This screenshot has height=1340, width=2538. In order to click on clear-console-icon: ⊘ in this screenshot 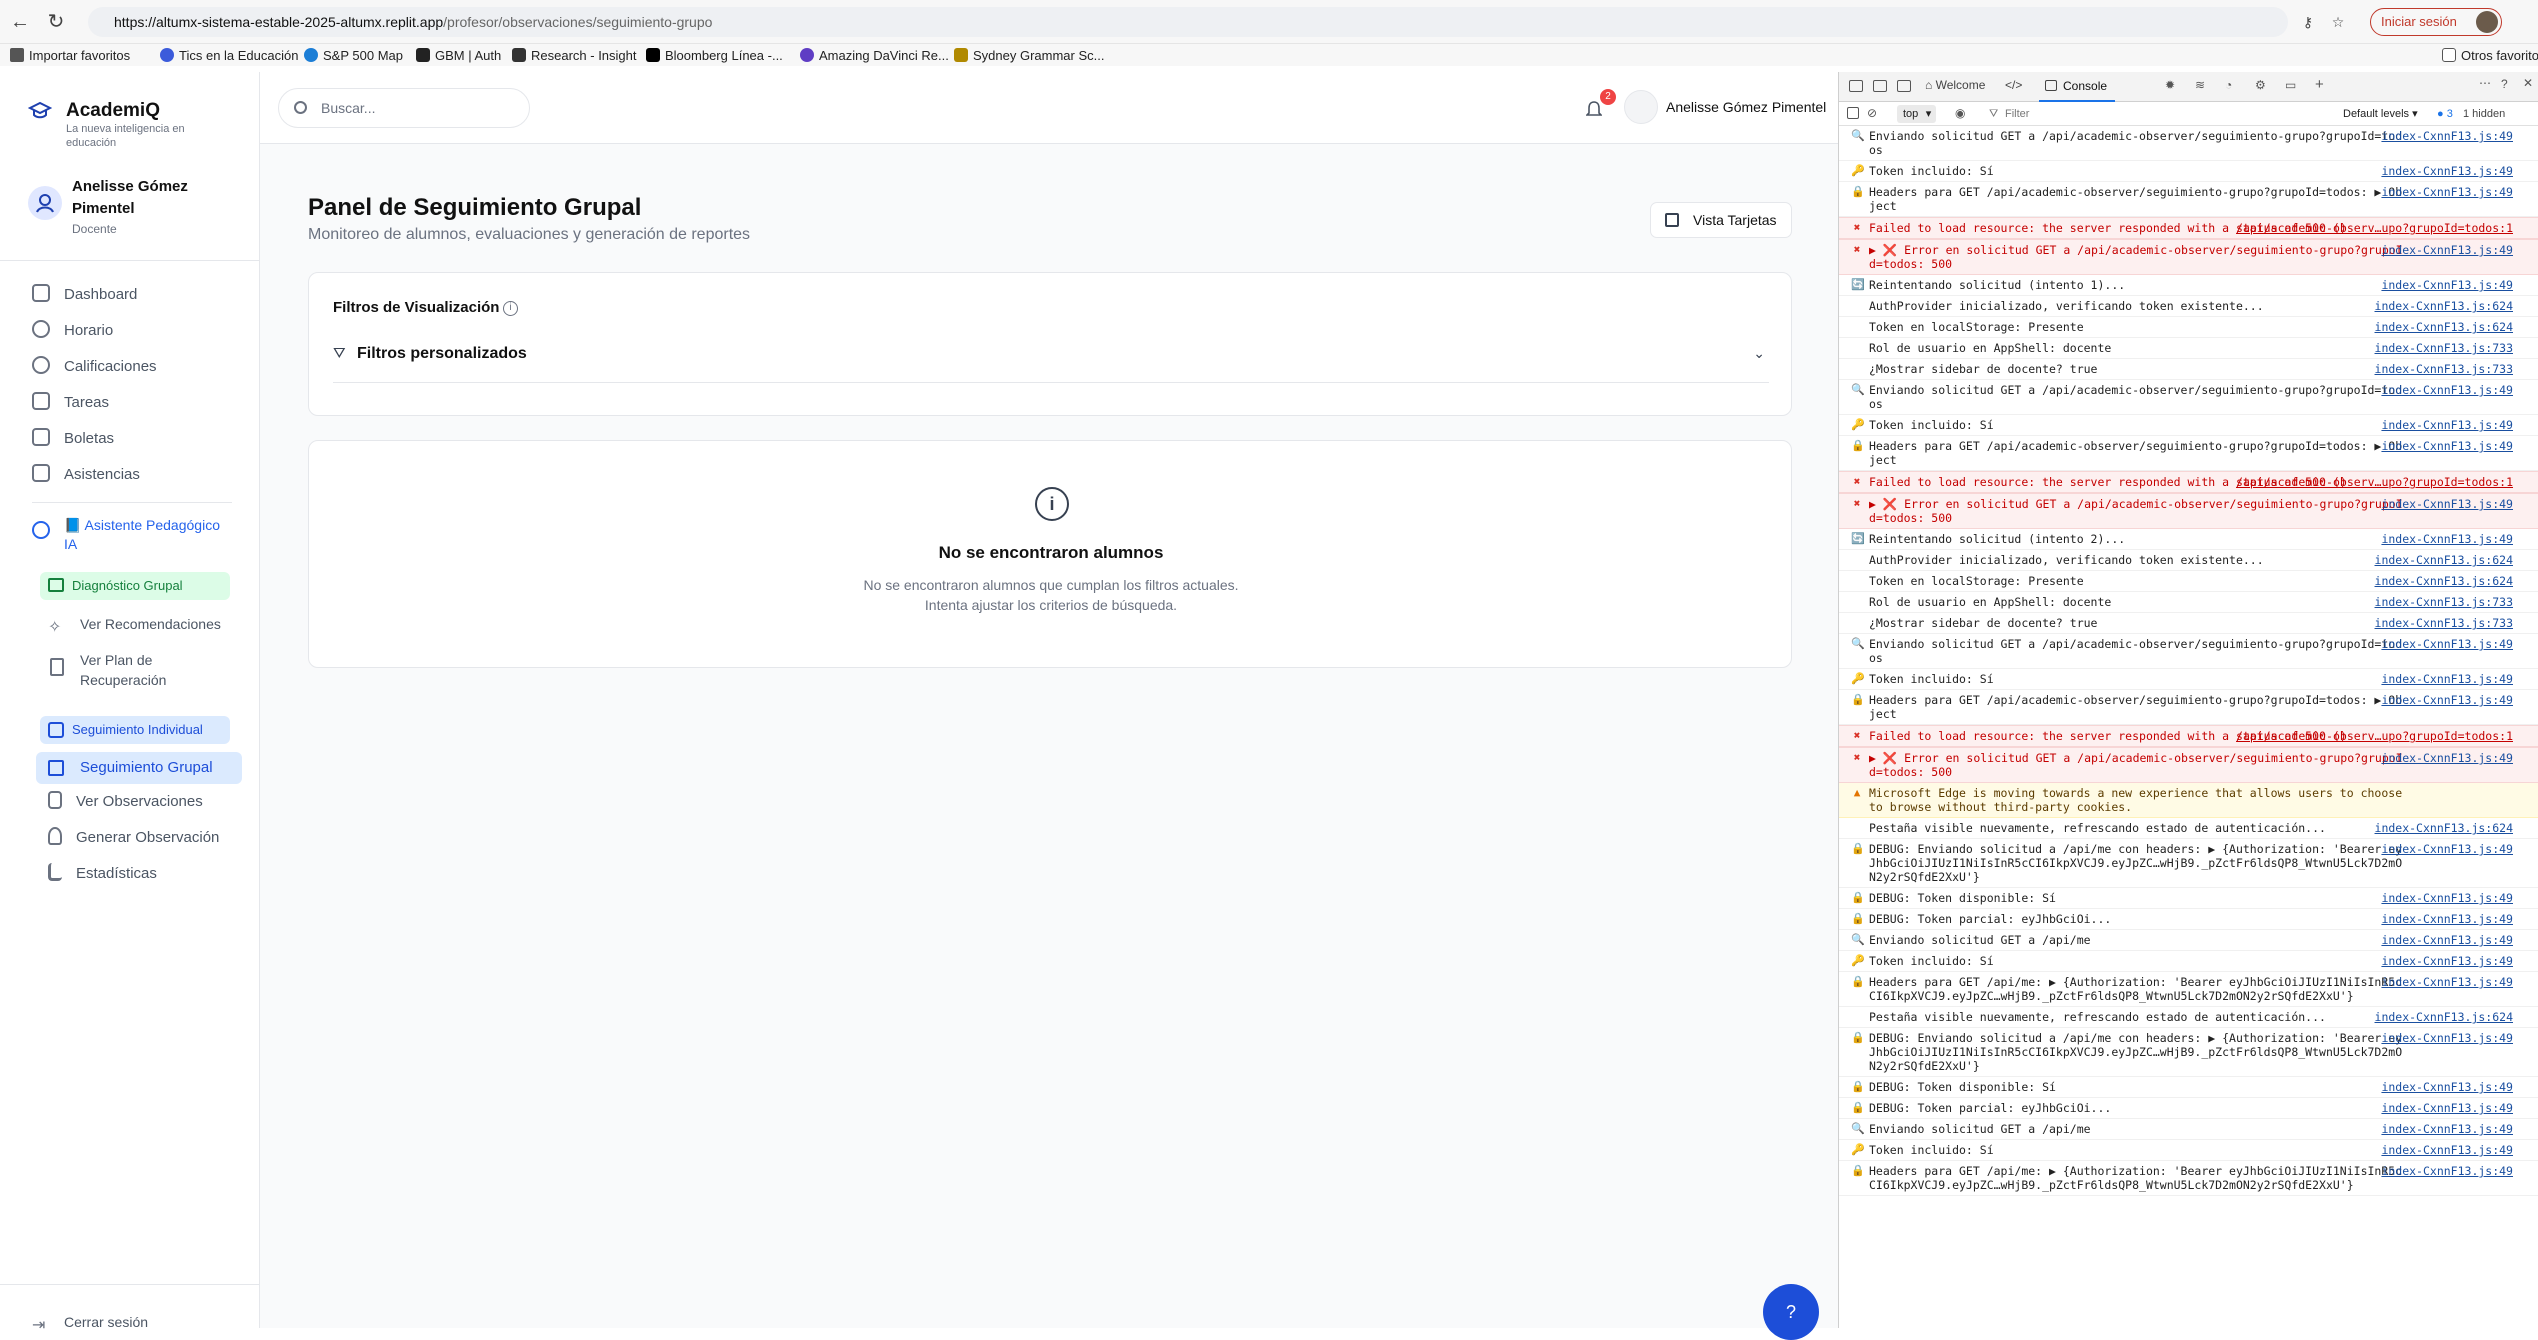, I will do `click(1872, 113)`.